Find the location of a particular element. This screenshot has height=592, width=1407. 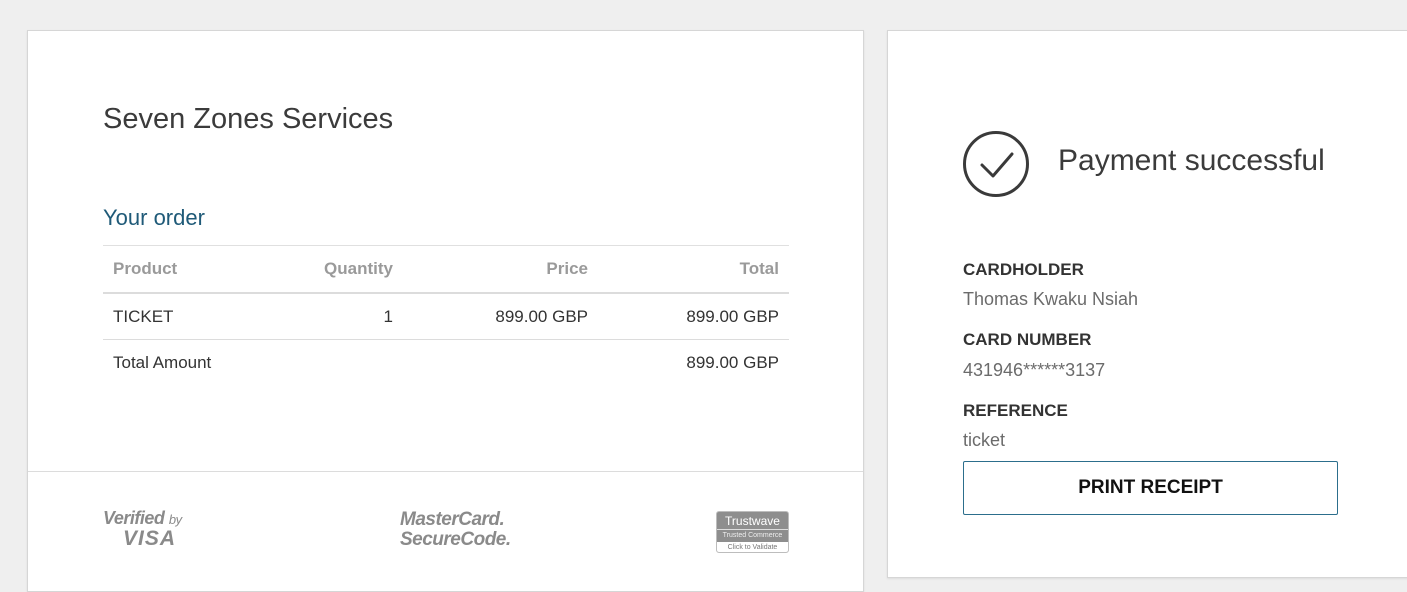

column-price: Price is located at coordinates (500, 269).